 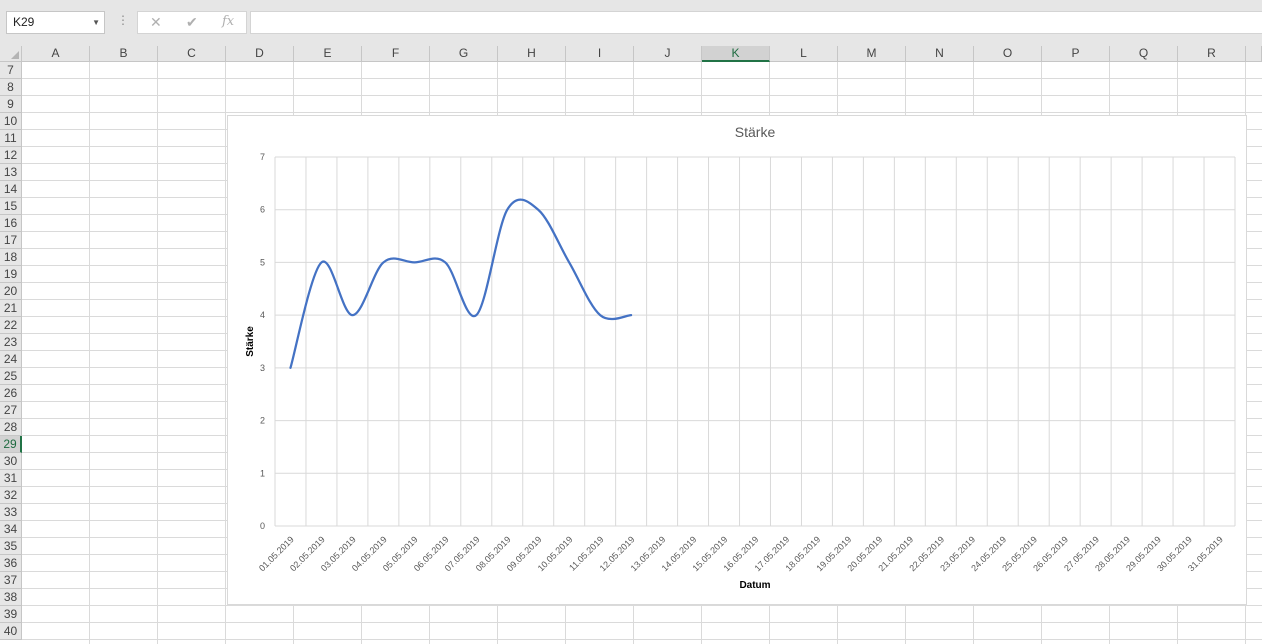 I want to click on x-axis-title: Datum, so click(x=754, y=585).